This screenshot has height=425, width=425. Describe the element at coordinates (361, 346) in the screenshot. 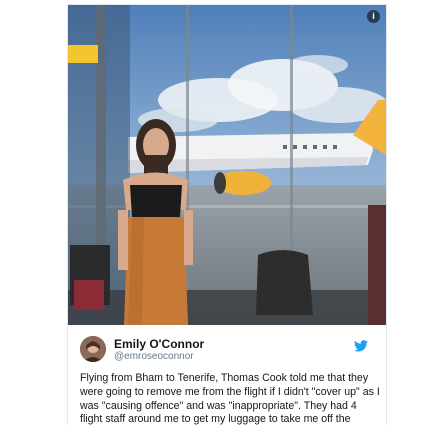

I see `twitter-bird-icon` at that location.